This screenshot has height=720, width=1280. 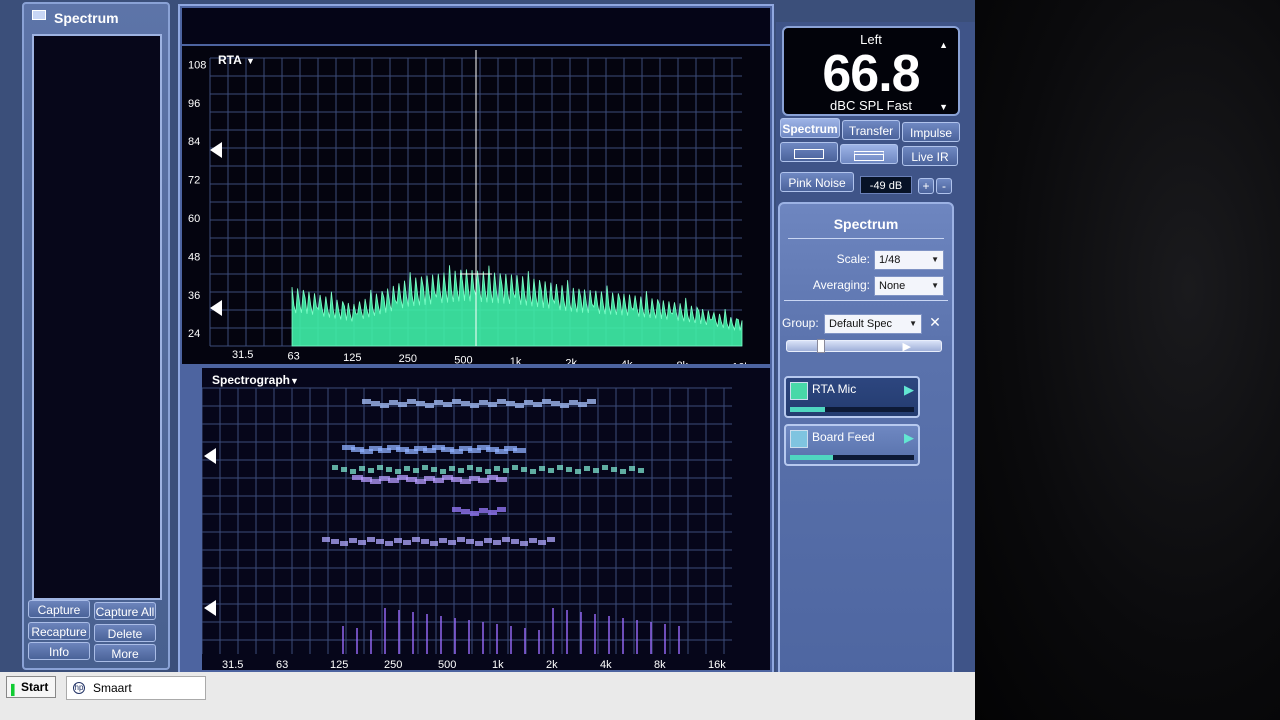 What do you see at coordinates (194, 219) in the screenshot?
I see `rta-y-tick: 60` at bounding box center [194, 219].